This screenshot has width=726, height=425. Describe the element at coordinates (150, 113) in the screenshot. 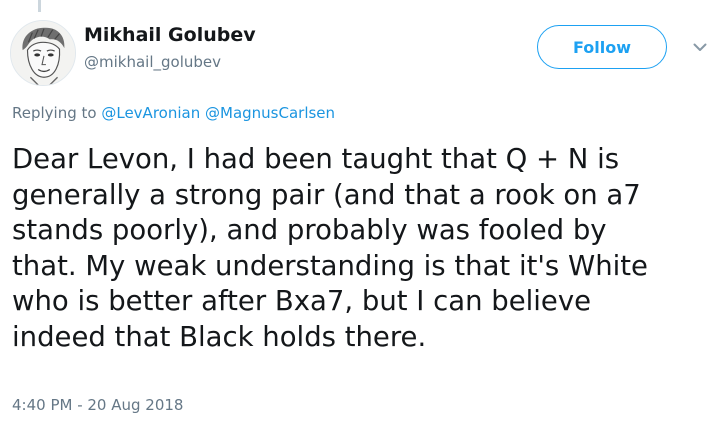

I see `mention-link-levaronian: @LevAronian` at that location.